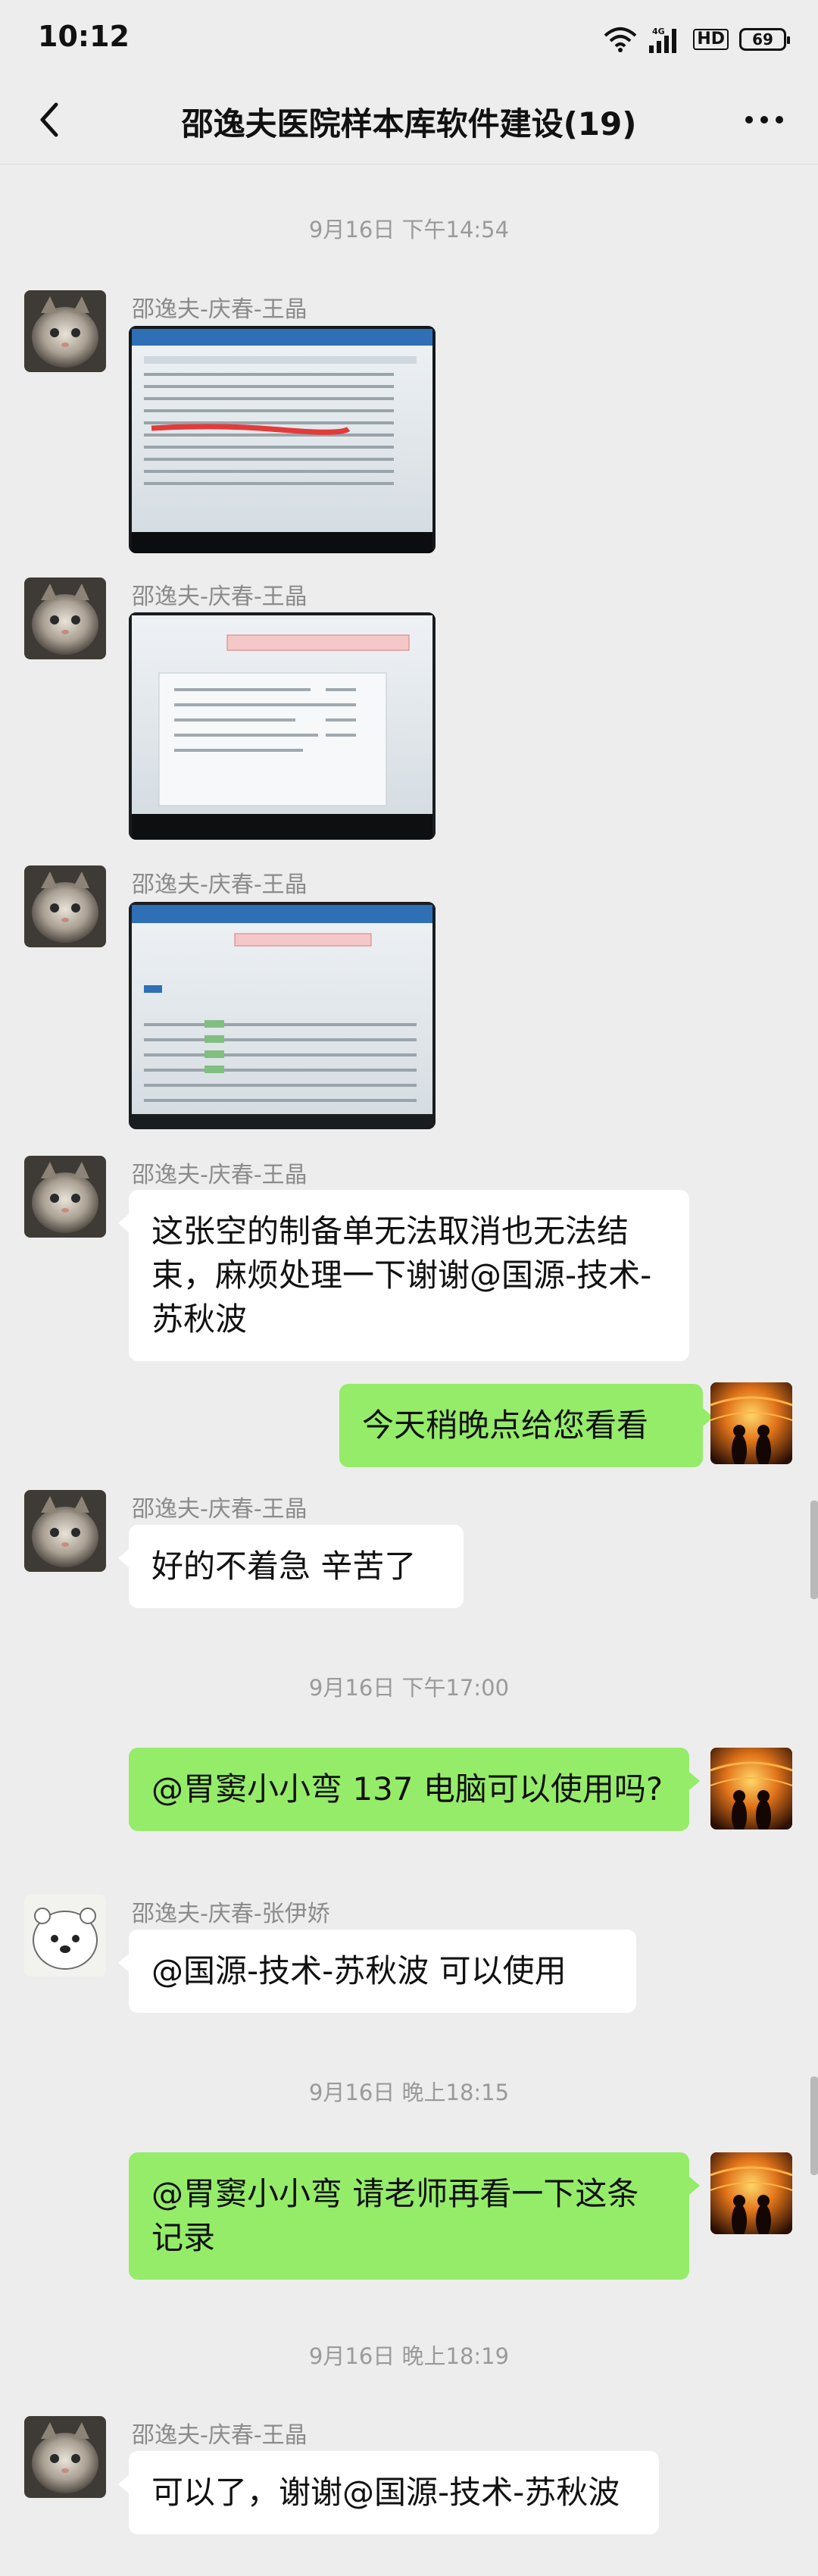 The width and height of the screenshot is (818, 2576). Describe the element at coordinates (377, 1971) in the screenshot. I see `message-bubble: @国源-技术-苏秋波 可以使用` at that location.